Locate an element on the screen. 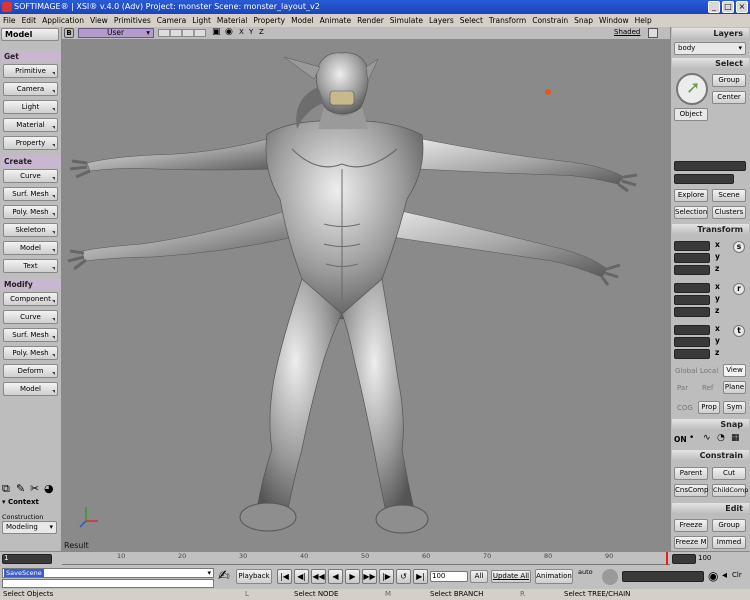 Image resolution: width=750 pixels, height=600 pixels. playhead is located at coordinates (667, 558).